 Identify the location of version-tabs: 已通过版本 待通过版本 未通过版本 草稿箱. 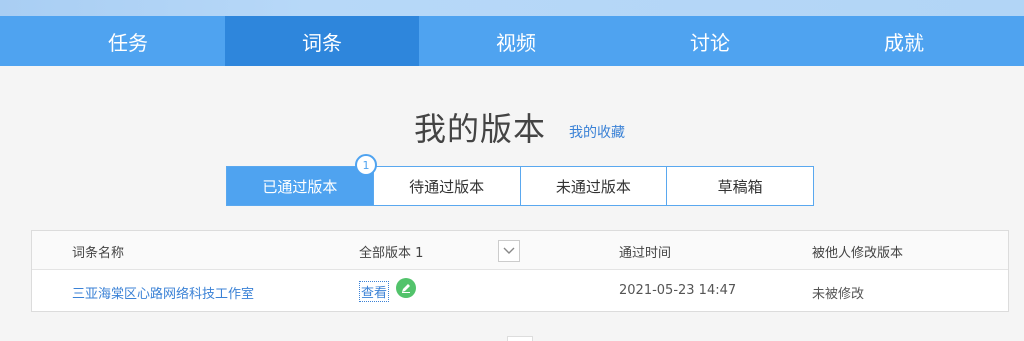
(520, 186).